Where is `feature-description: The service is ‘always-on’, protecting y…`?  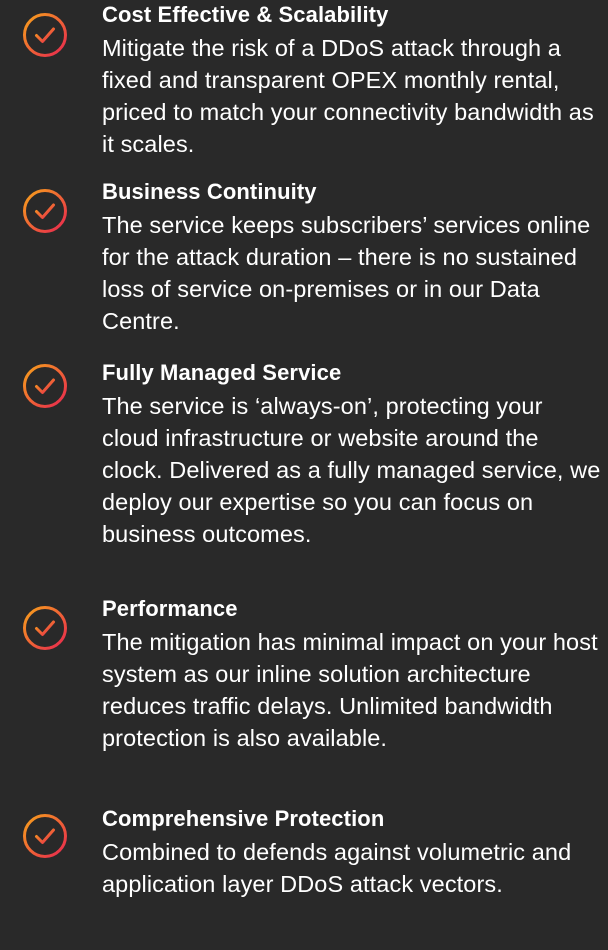
feature-description: The service is ‘always-on’, protecting y… is located at coordinates (351, 470).